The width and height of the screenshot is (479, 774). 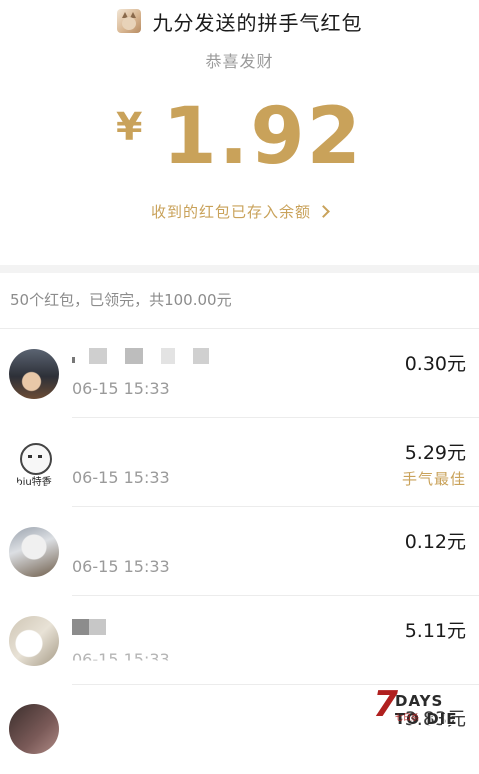 I want to click on balance-link: 收到的红包已存入余额, so click(x=239, y=211).